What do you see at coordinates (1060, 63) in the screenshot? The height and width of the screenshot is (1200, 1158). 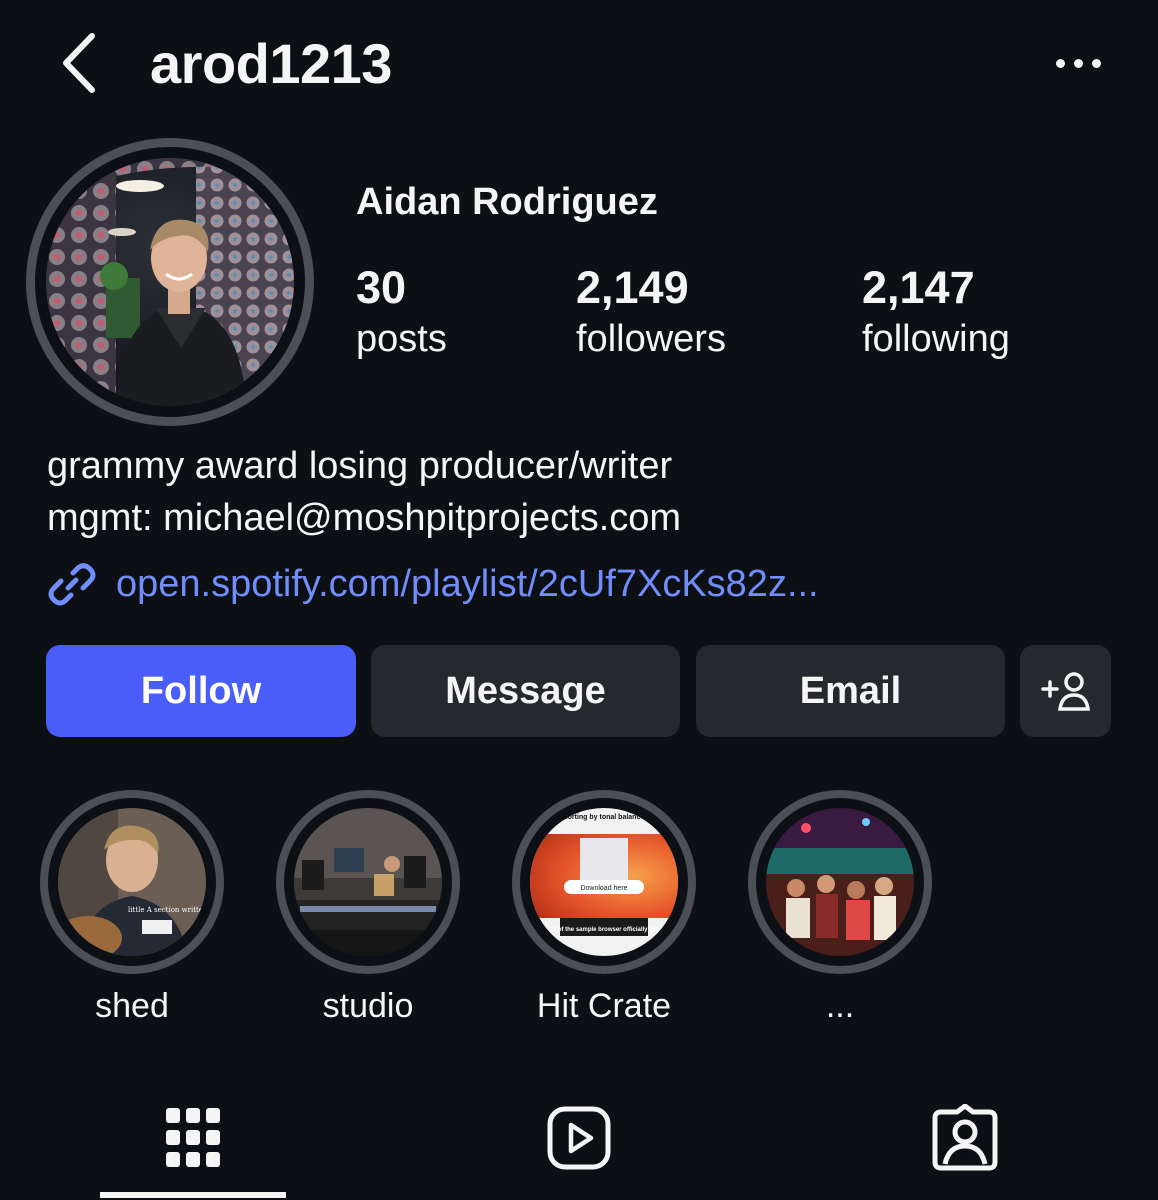 I see `more-horizontal-icon` at bounding box center [1060, 63].